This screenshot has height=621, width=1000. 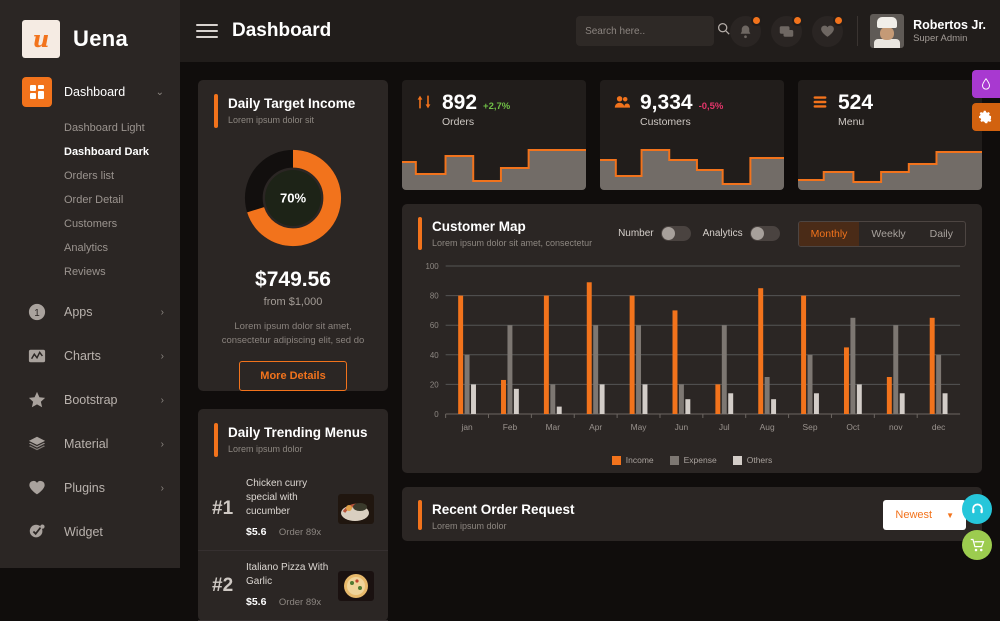 I want to click on sidebar-item-charts: Charts ›, so click(x=90, y=356).